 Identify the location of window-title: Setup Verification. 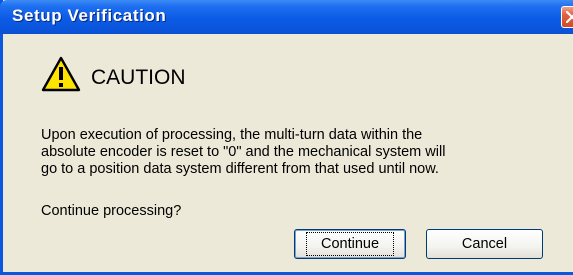
(89, 15).